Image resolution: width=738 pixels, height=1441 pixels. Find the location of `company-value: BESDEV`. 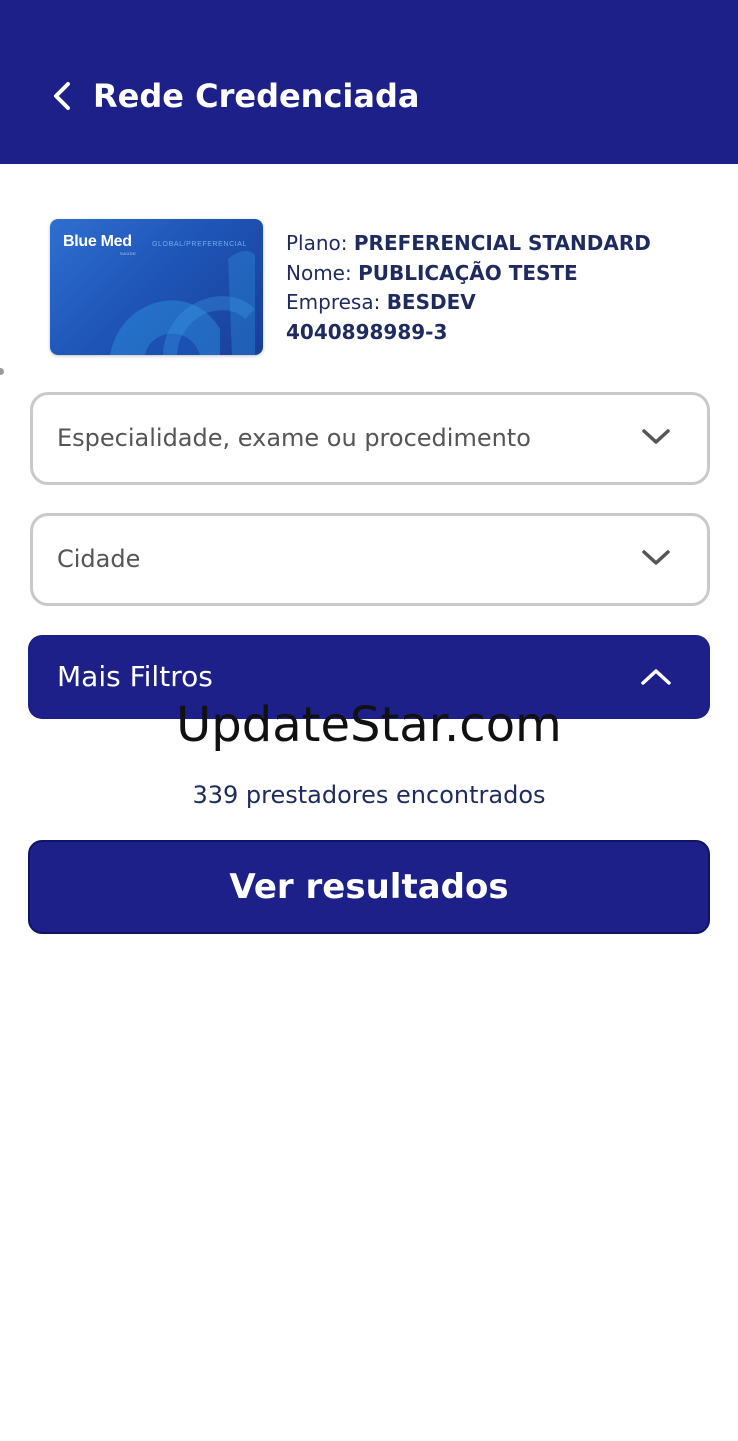

company-value: BESDEV is located at coordinates (431, 302).